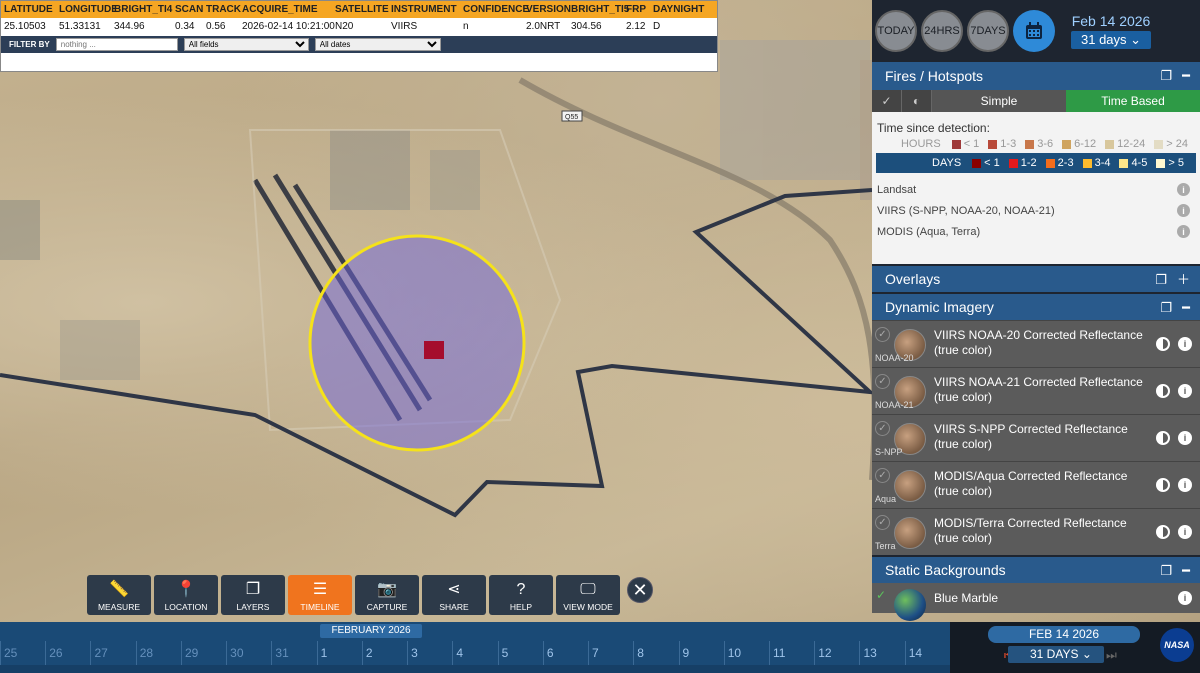  I want to click on background-layer-item: ✓ Blue Marble i, so click(1036, 602).